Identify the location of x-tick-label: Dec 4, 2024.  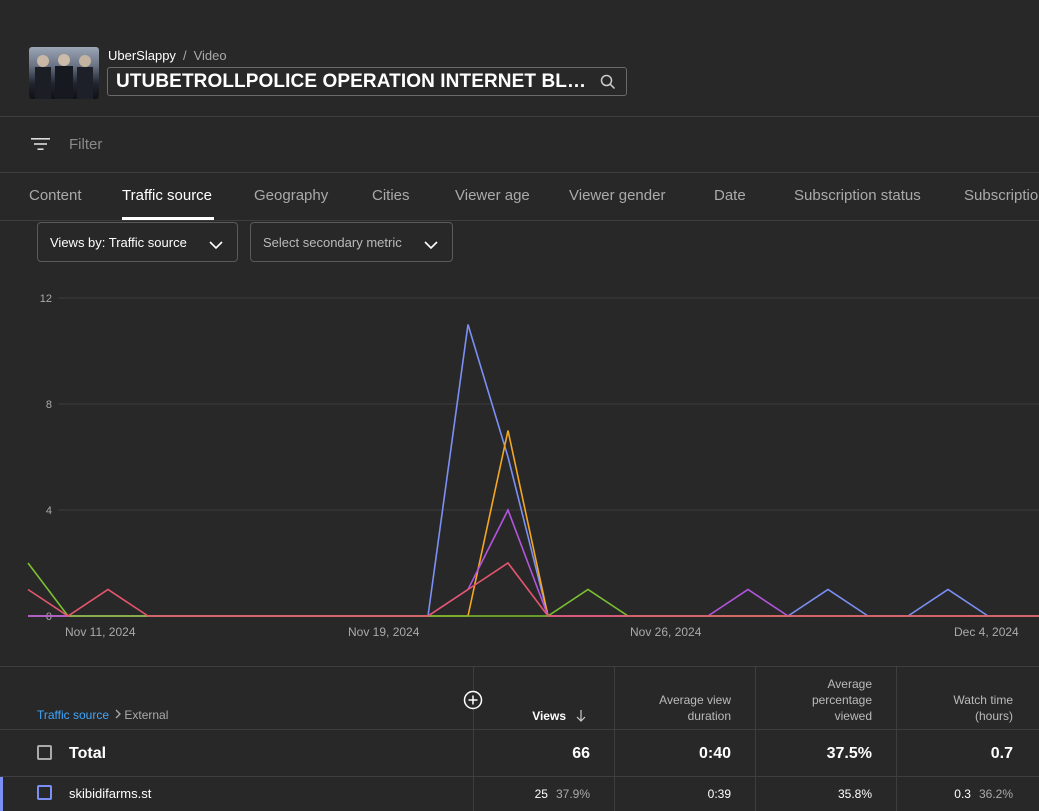
(986, 632).